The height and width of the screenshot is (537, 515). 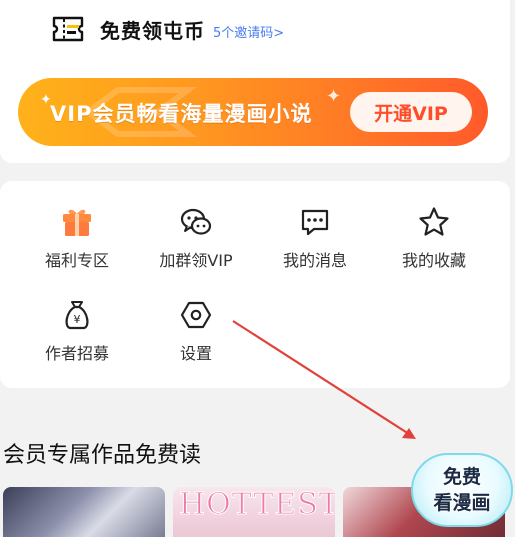 I want to click on settings-icon, so click(x=196, y=315).